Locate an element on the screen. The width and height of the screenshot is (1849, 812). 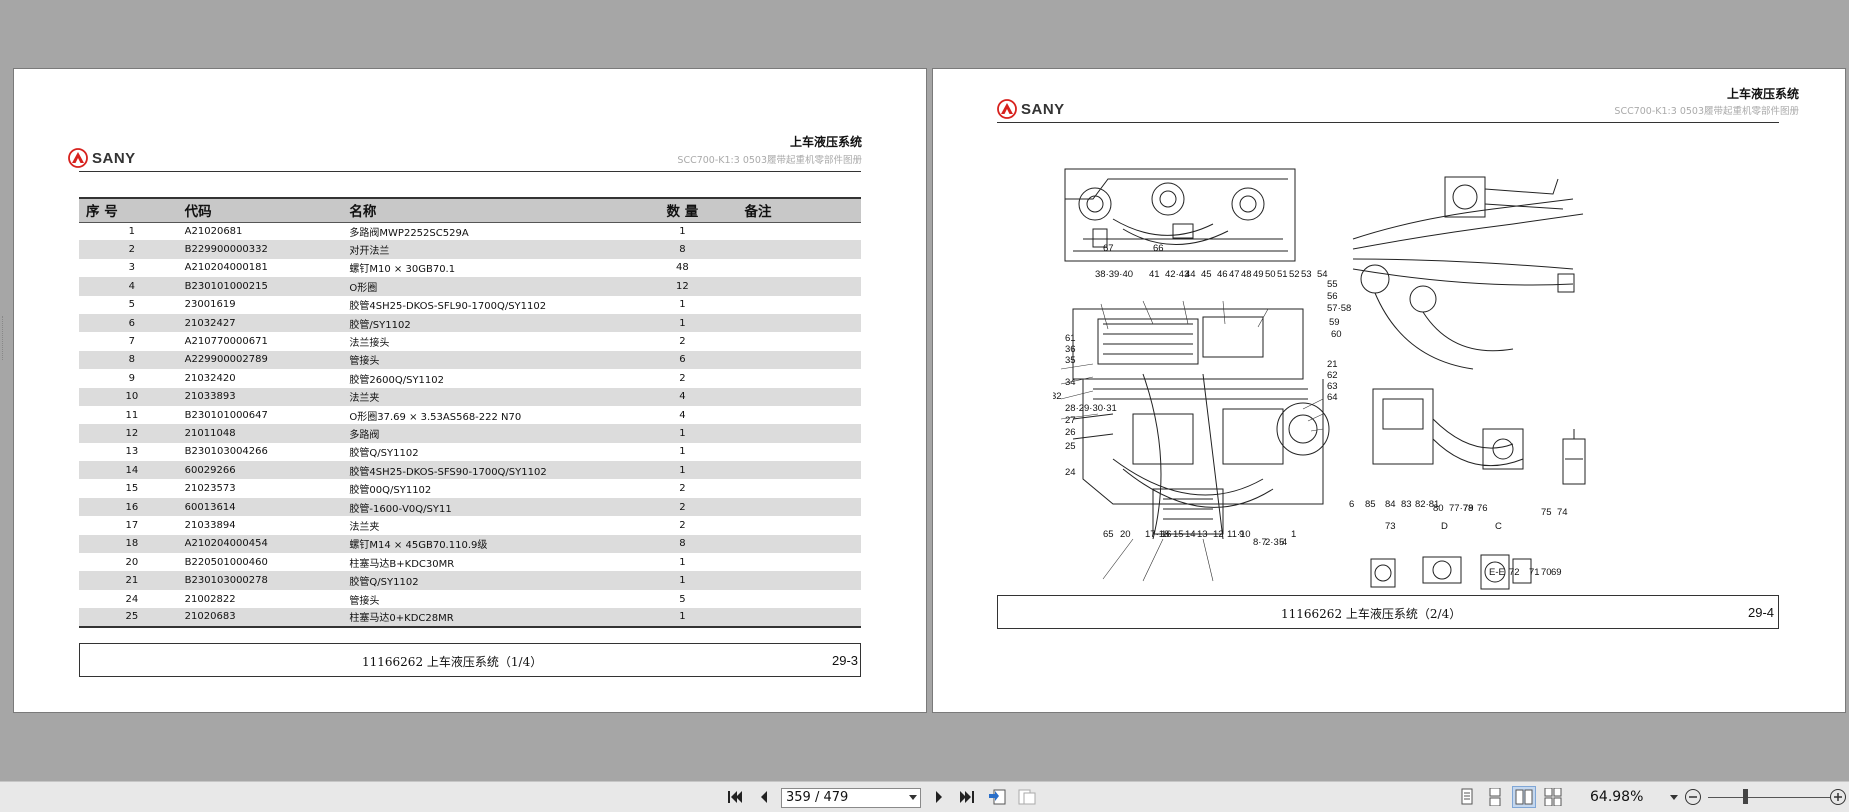
drawing-callout: 60 is located at coordinates (1336, 334).